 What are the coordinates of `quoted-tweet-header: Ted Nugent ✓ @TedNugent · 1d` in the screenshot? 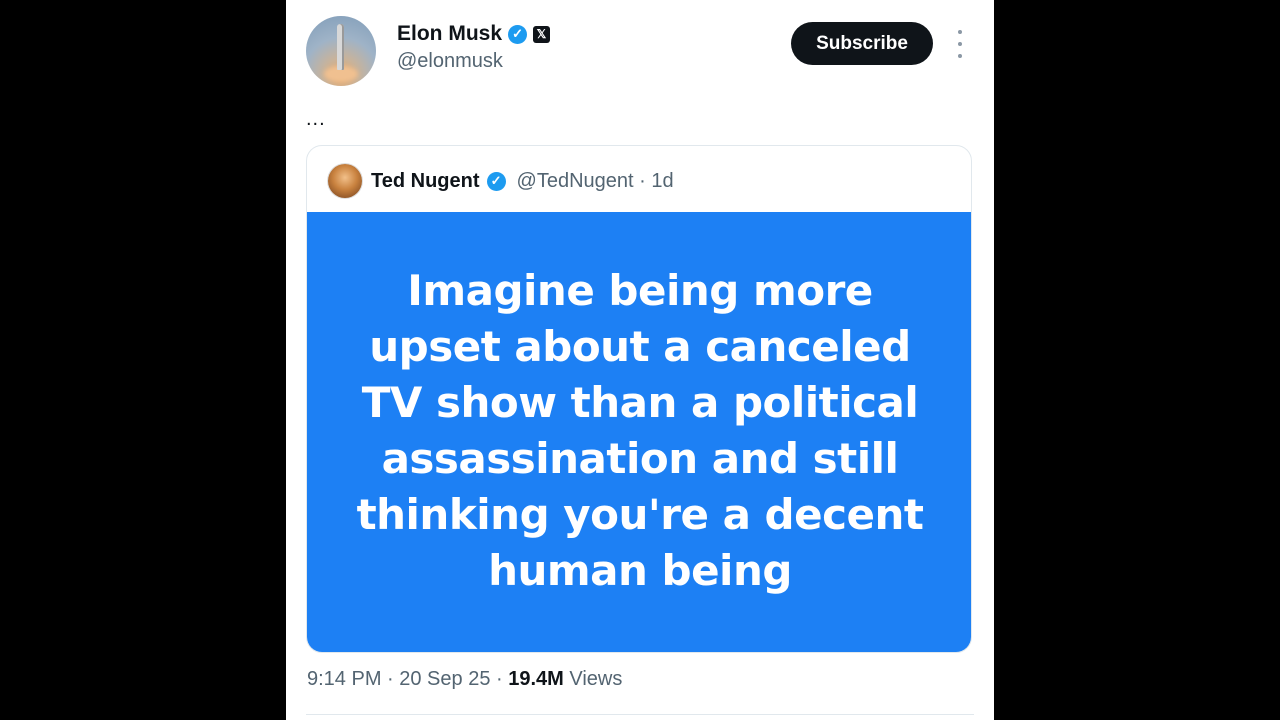 It's located at (501, 181).